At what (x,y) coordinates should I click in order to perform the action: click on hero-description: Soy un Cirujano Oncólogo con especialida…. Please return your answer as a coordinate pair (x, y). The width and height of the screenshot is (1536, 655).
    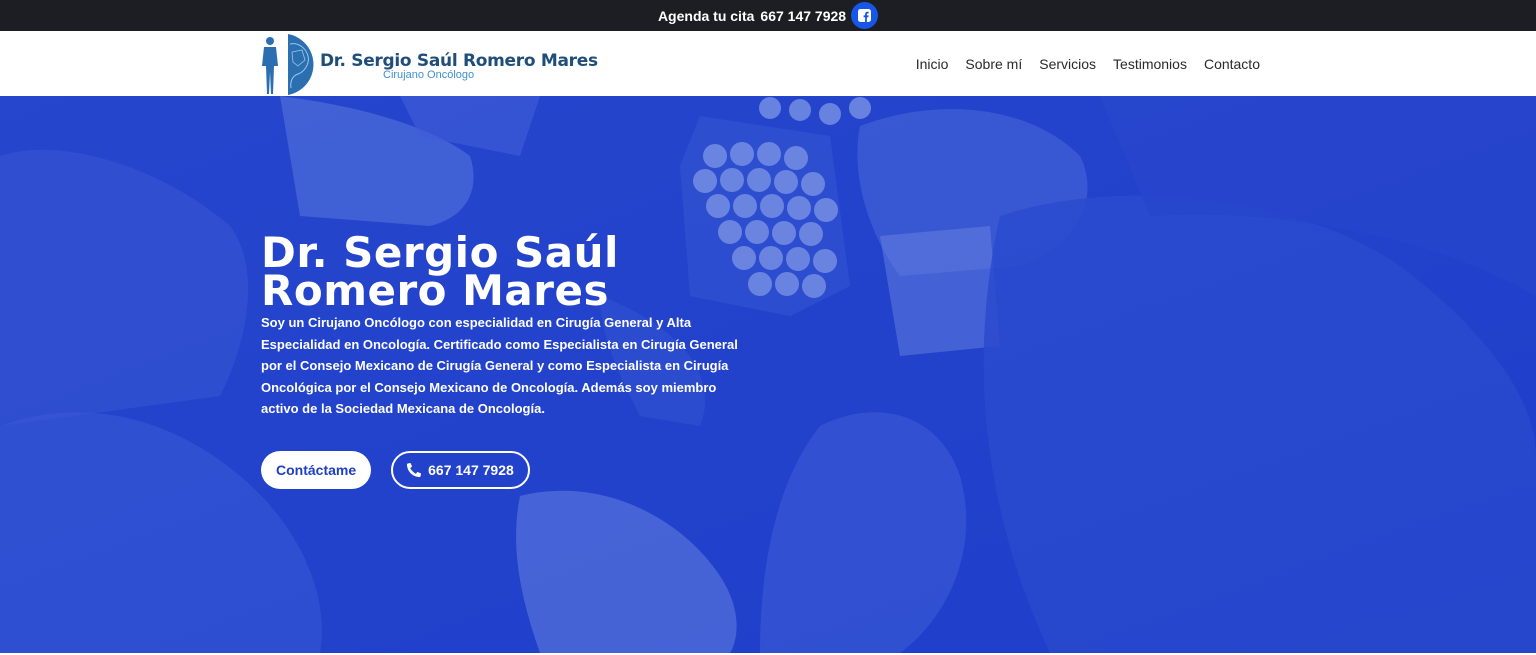
    Looking at the image, I should click on (499, 365).